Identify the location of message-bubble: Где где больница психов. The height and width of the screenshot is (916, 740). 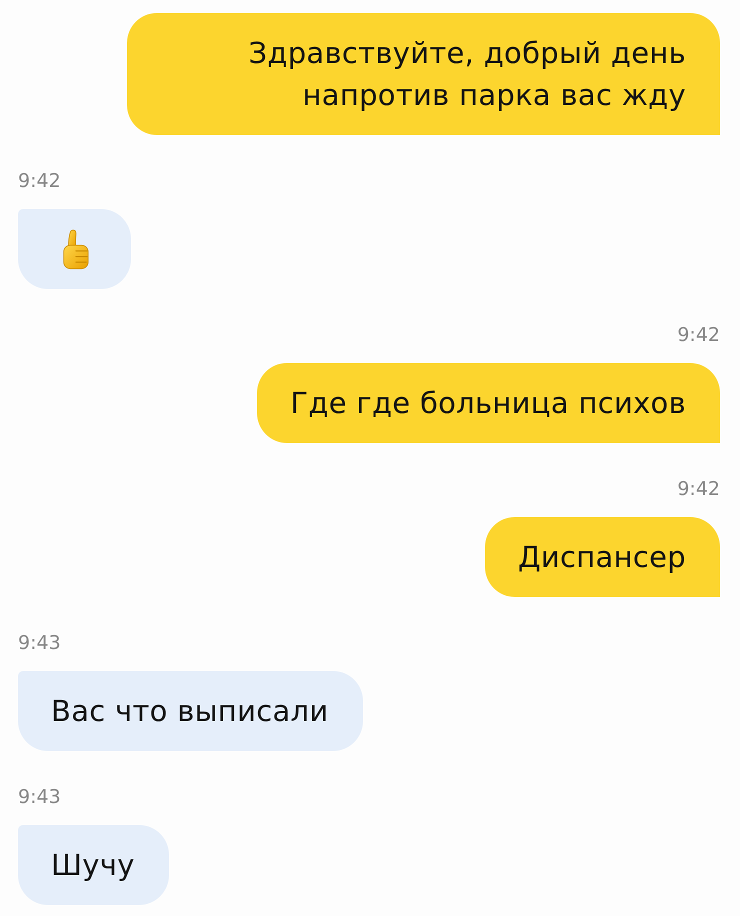
(488, 403).